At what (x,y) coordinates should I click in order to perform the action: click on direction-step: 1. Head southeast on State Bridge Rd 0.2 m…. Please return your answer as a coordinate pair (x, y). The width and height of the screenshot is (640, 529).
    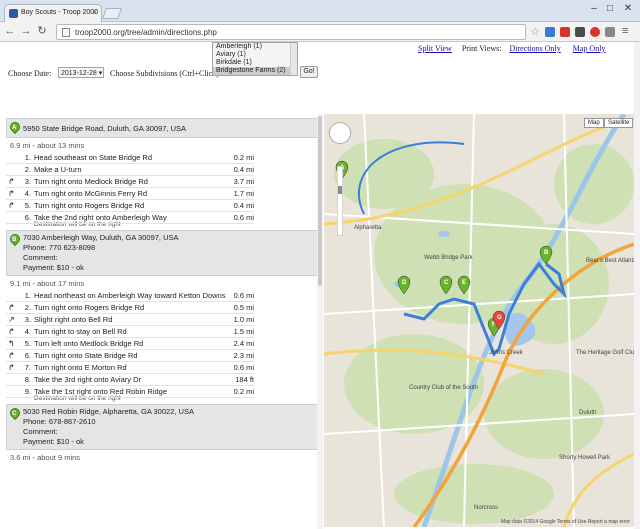
    Looking at the image, I should click on (130, 158).